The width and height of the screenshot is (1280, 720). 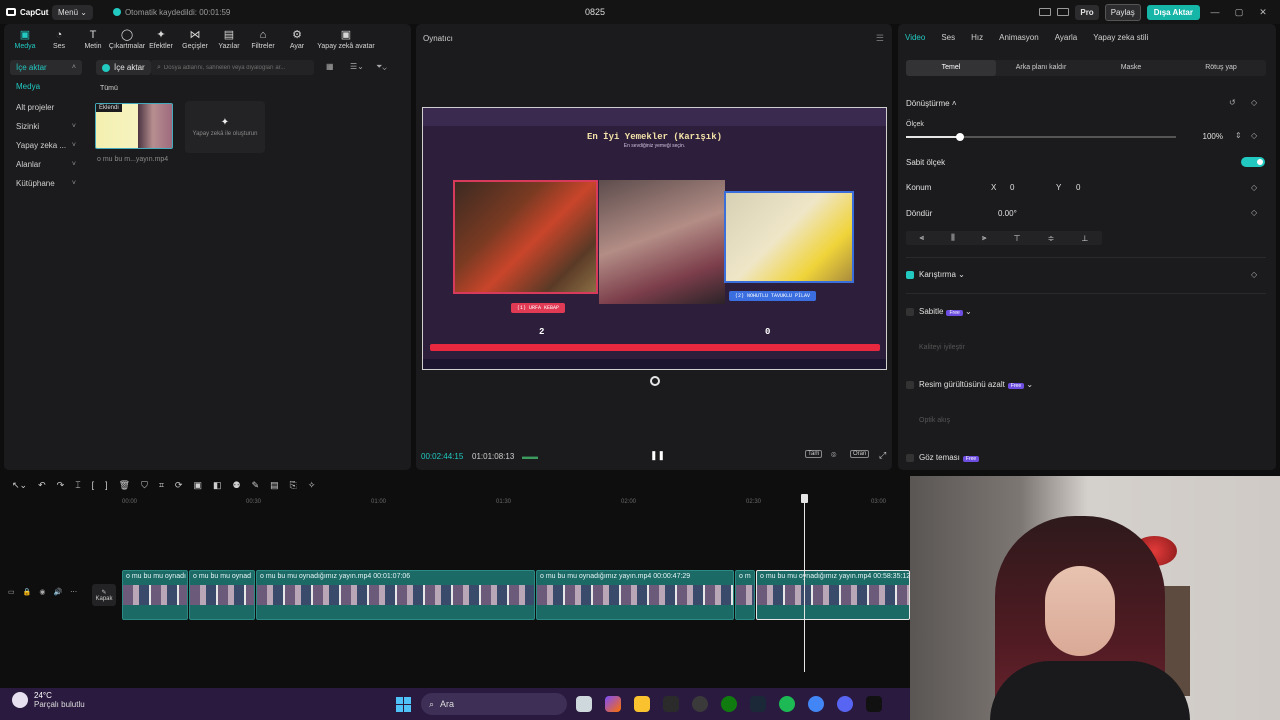 I want to click on menu-icon: ☰, so click(x=880, y=38).